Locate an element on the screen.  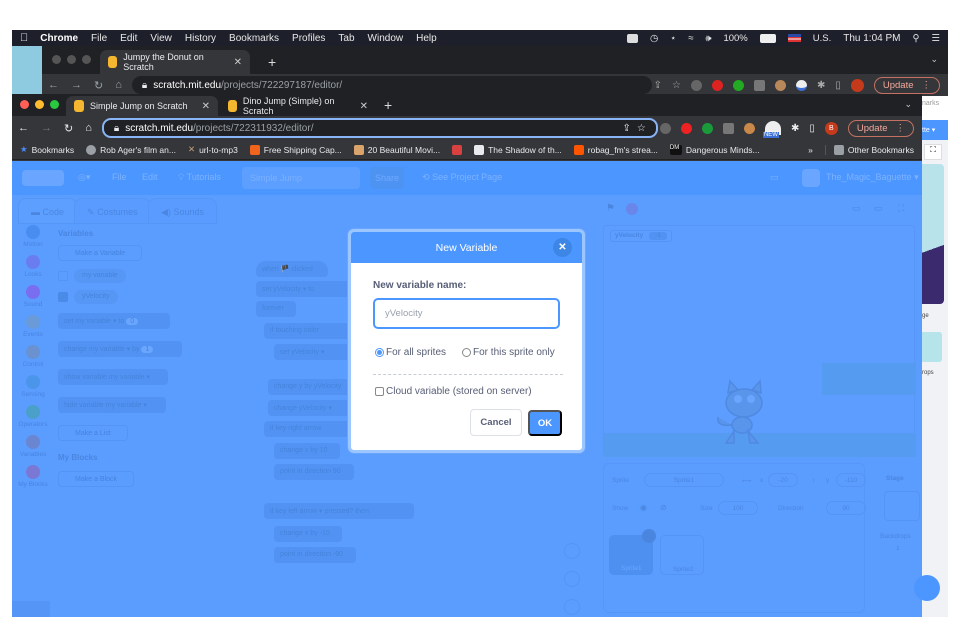
zoom-out-button is located at coordinates (572, 579).